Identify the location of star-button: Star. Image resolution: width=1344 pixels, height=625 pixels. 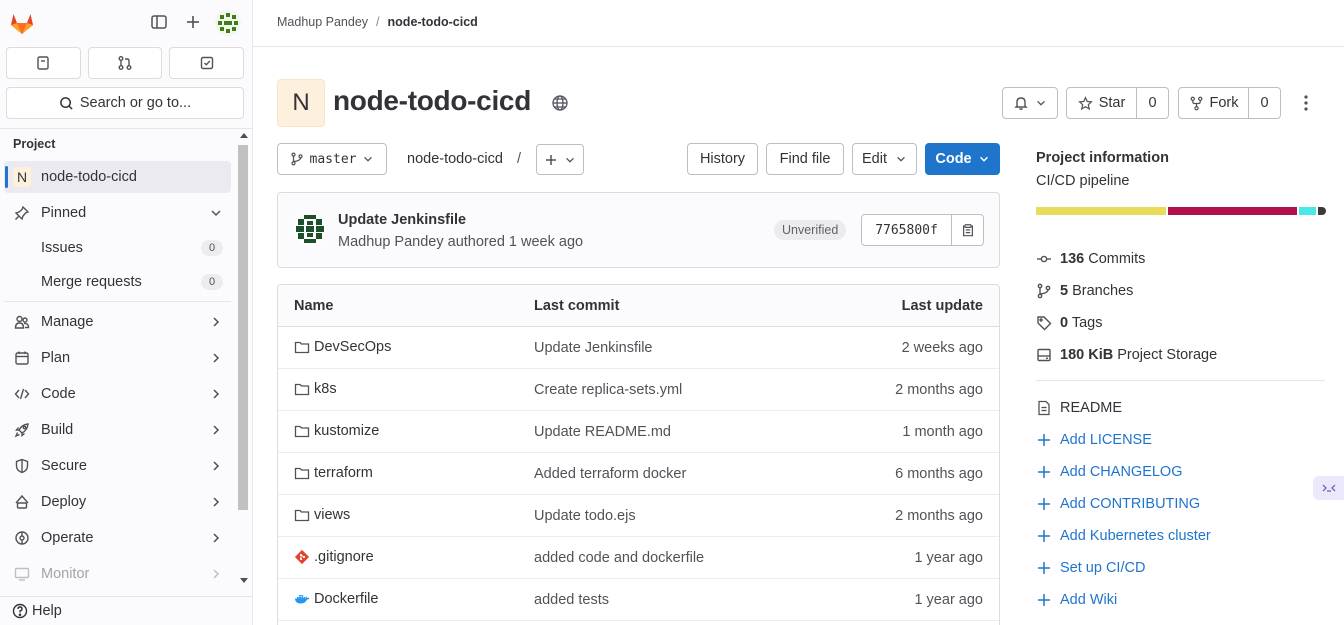
(1101, 103).